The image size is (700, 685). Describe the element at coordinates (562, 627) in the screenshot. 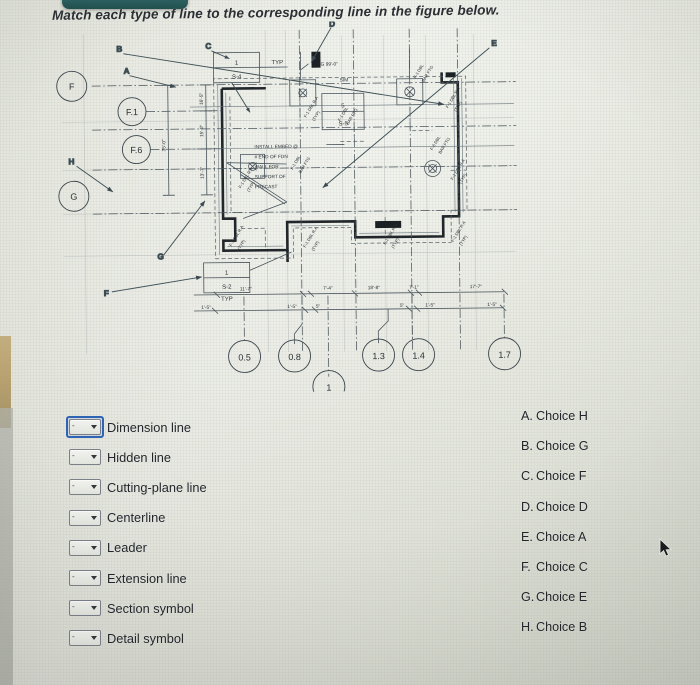

I see `choice-text-7: Choice B` at that location.